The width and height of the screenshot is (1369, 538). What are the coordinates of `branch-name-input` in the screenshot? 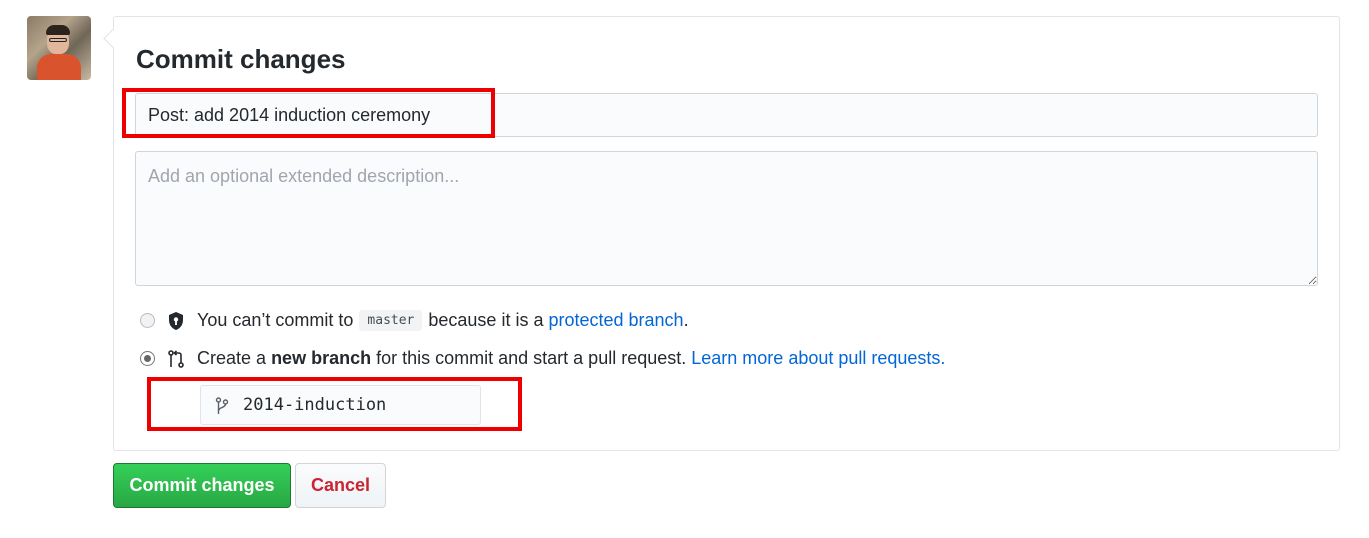 It's located at (358, 405).